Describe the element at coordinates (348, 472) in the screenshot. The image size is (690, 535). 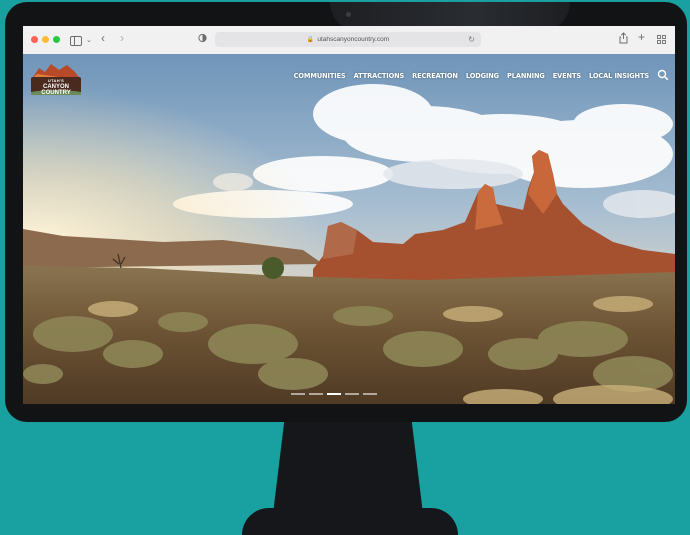
I see `monitor-stand` at that location.